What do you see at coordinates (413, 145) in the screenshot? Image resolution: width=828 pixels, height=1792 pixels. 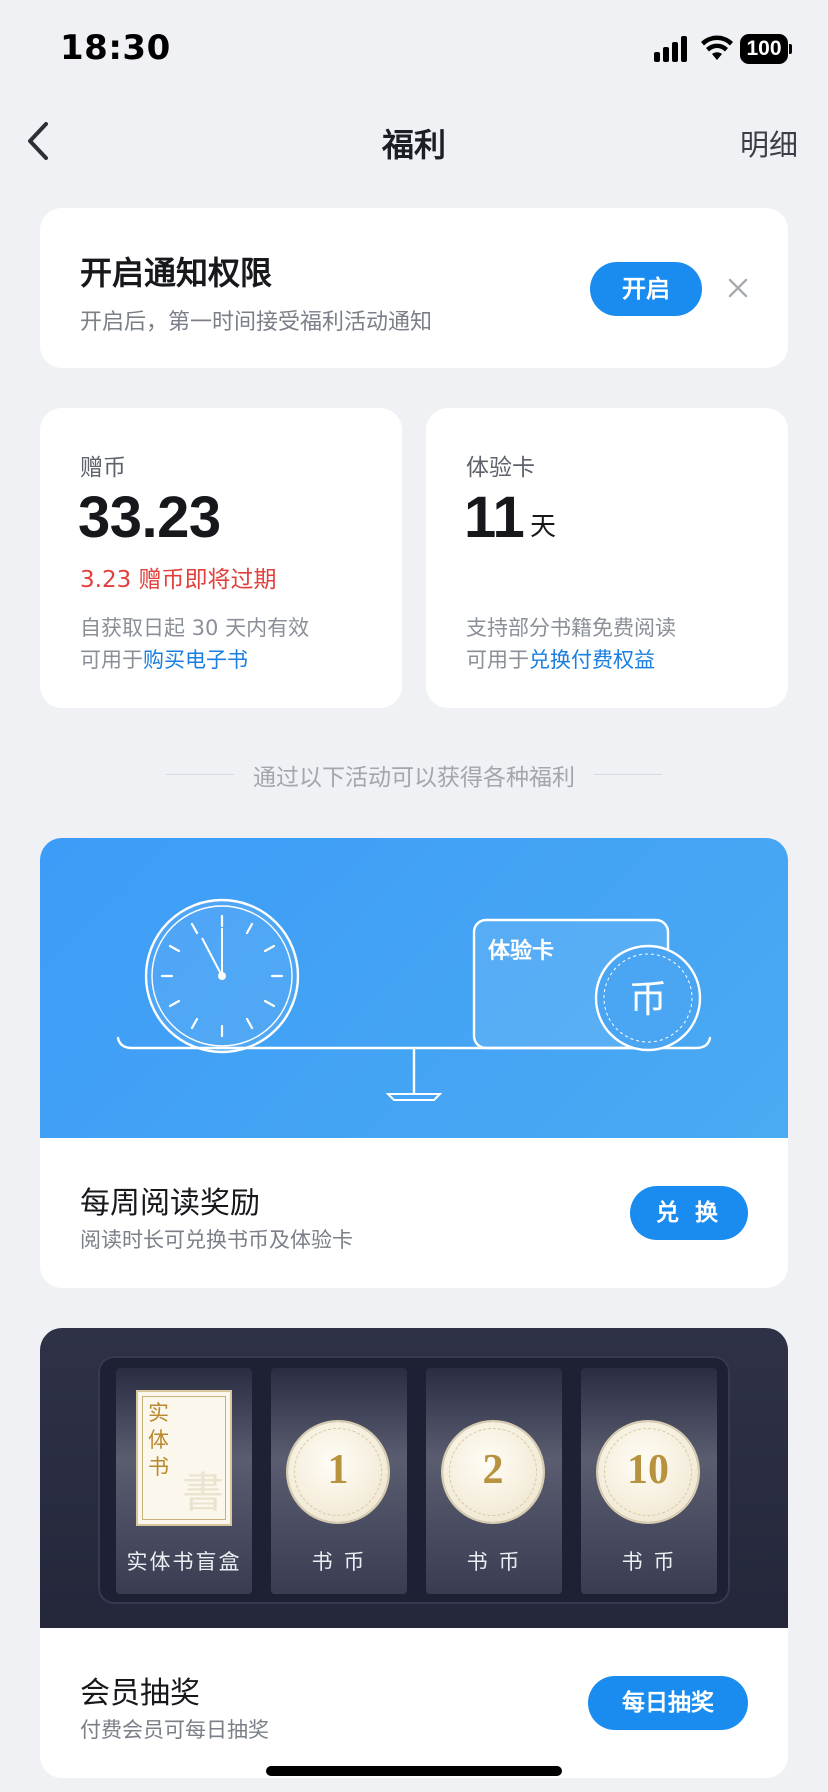 I see `page-title: 福利` at bounding box center [413, 145].